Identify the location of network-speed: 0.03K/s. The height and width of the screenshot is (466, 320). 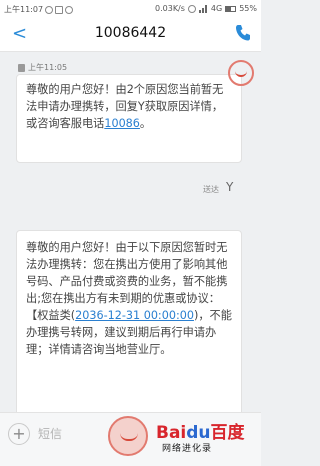
(170, 8).